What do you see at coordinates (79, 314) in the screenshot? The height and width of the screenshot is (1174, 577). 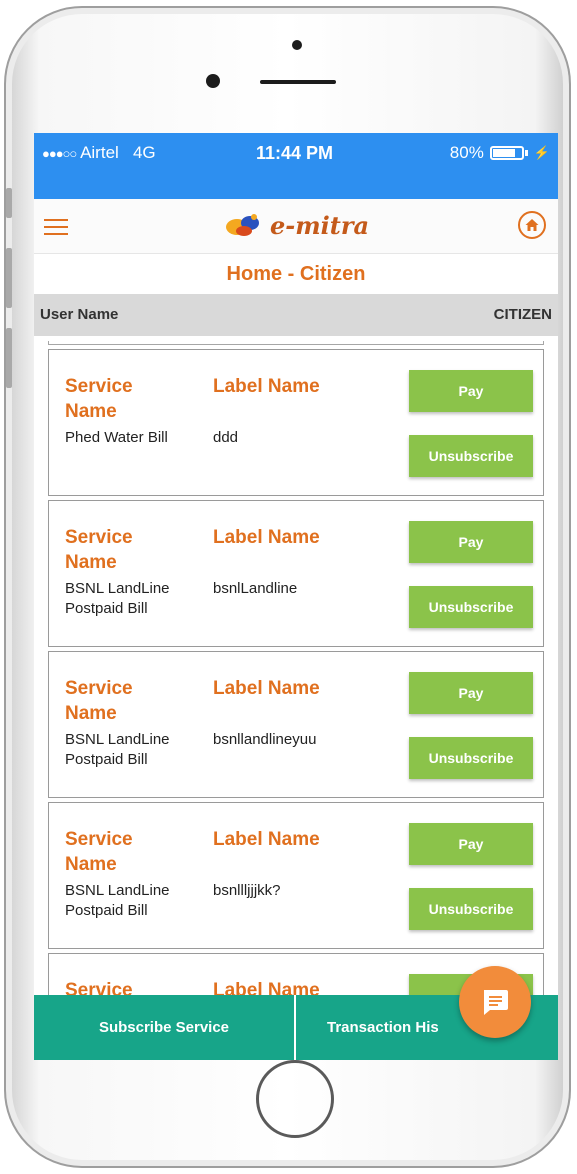 I see `user-name-label: User Name` at bounding box center [79, 314].